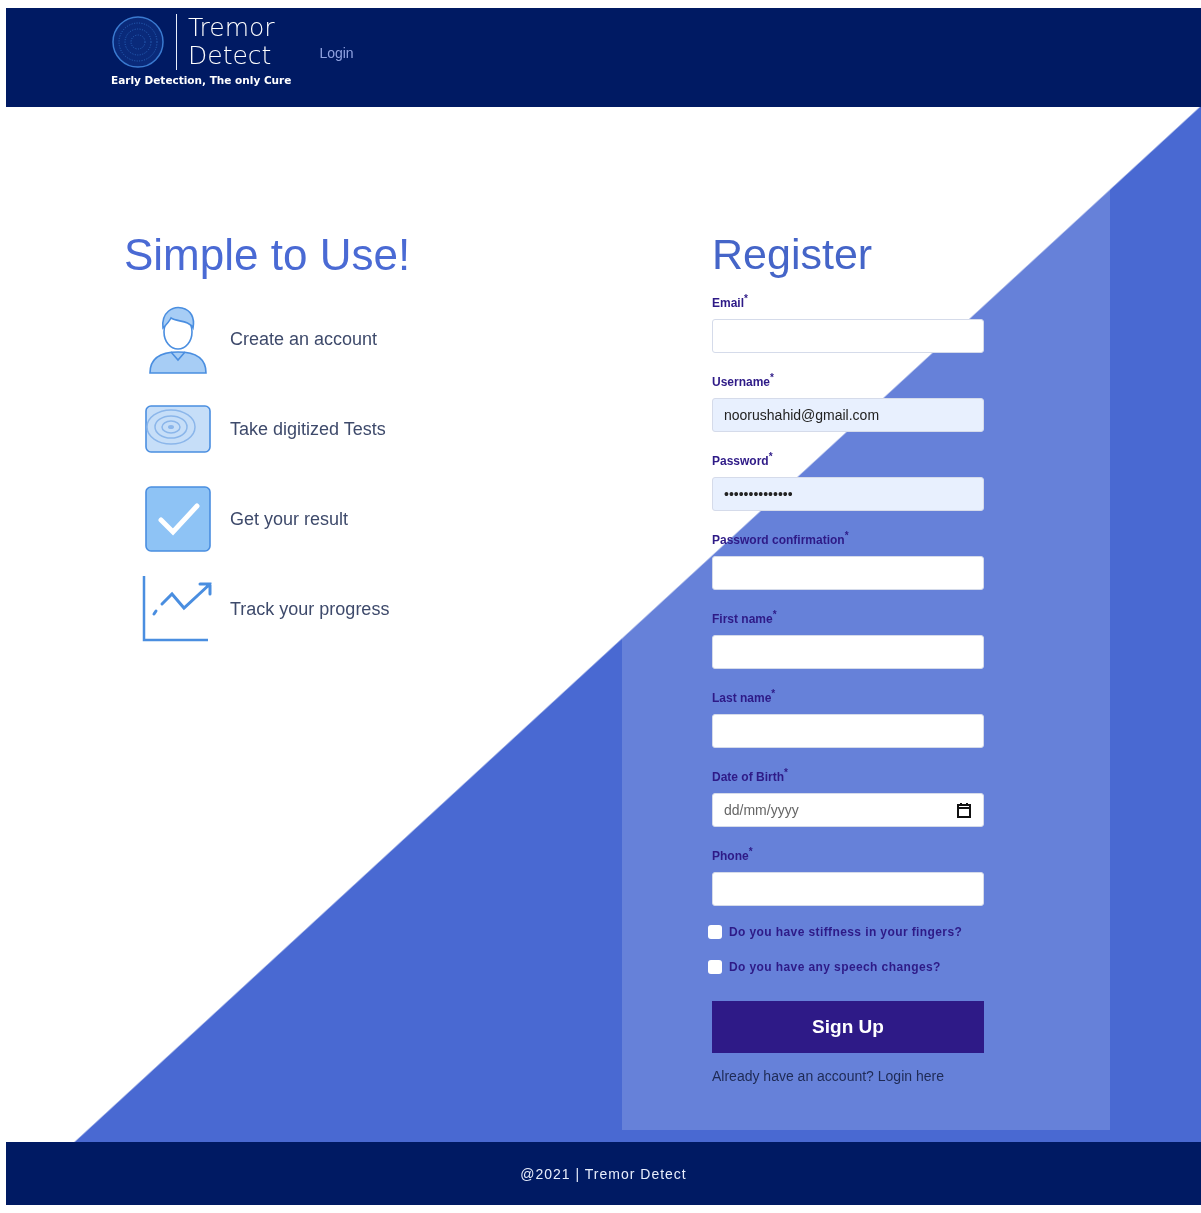 The image size is (1201, 1213). Describe the element at coordinates (846, 932) in the screenshot. I see `checkbox-label: Do you have stiffness in your fingers?` at that location.